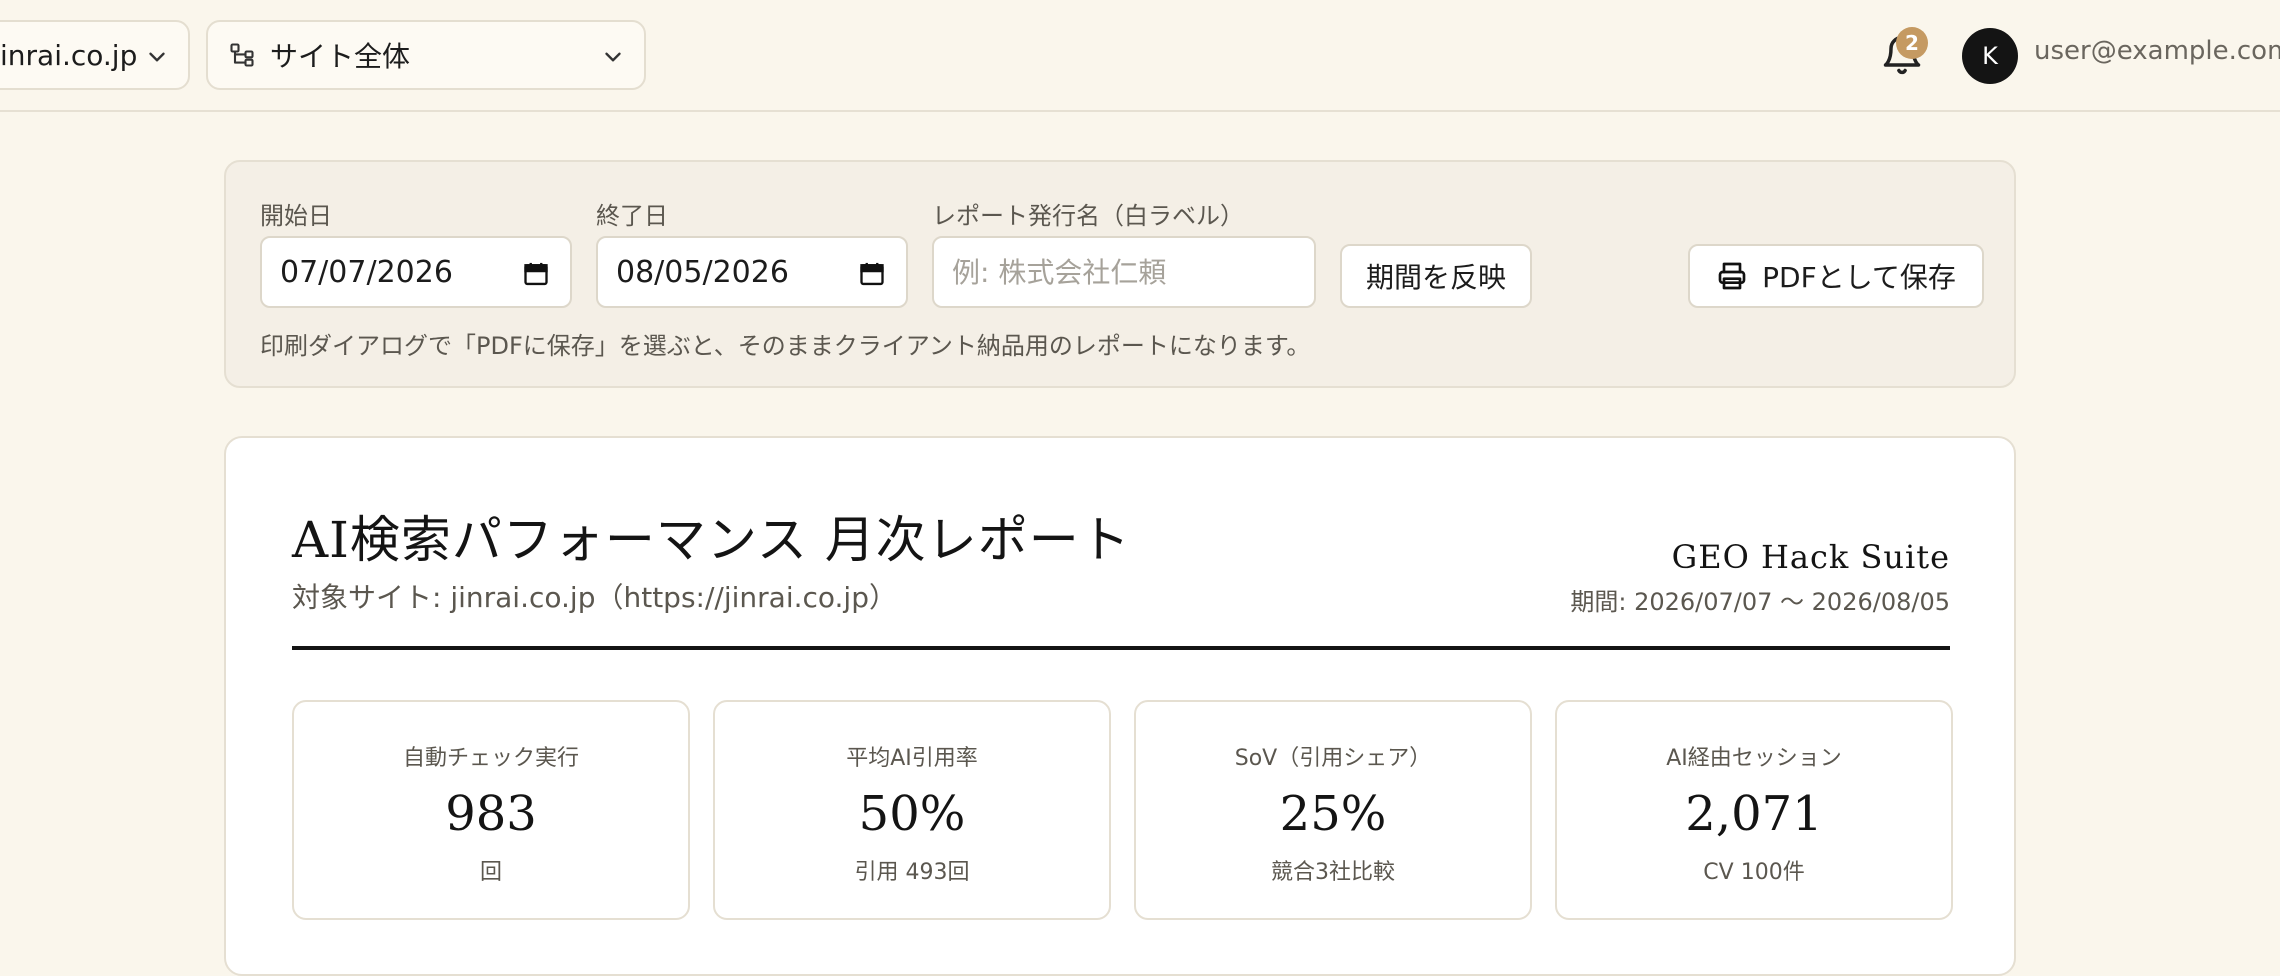 The image size is (2280, 976). I want to click on kpi-card-sov: SoV（引用シェア） 25% 競合3社比較, so click(1333, 810).